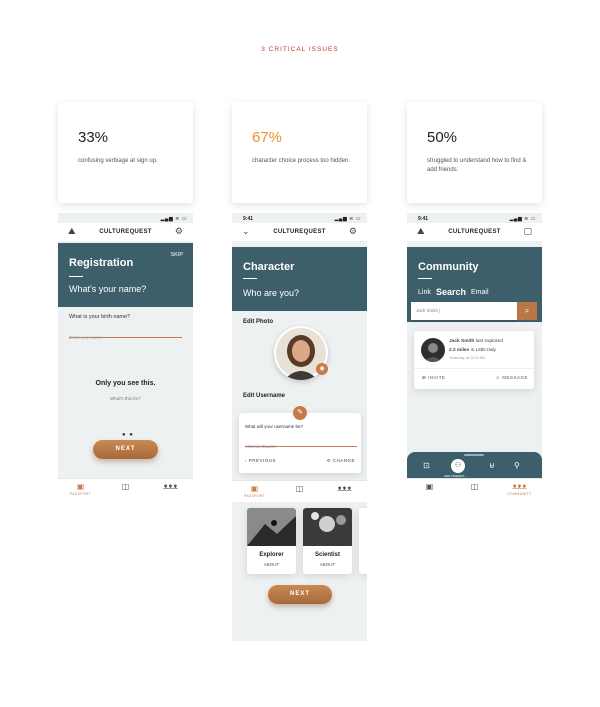 Image resolution: width=600 pixels, height=707 pixels. I want to click on add-friends-icon: ⚇, so click(458, 466).